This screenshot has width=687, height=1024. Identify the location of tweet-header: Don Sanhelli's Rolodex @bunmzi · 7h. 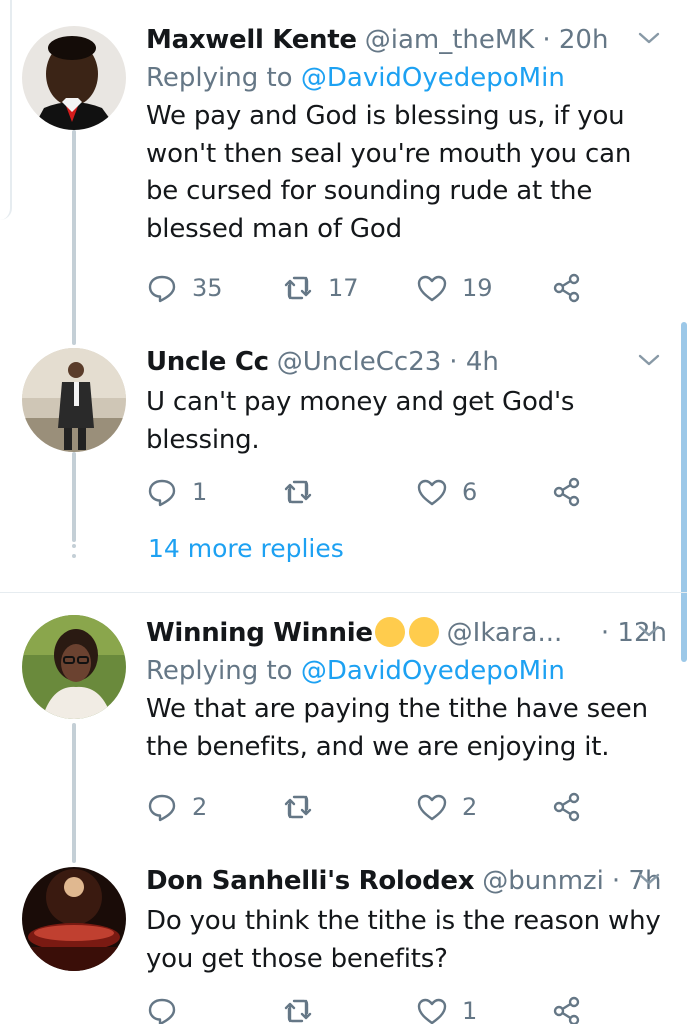
(406, 881).